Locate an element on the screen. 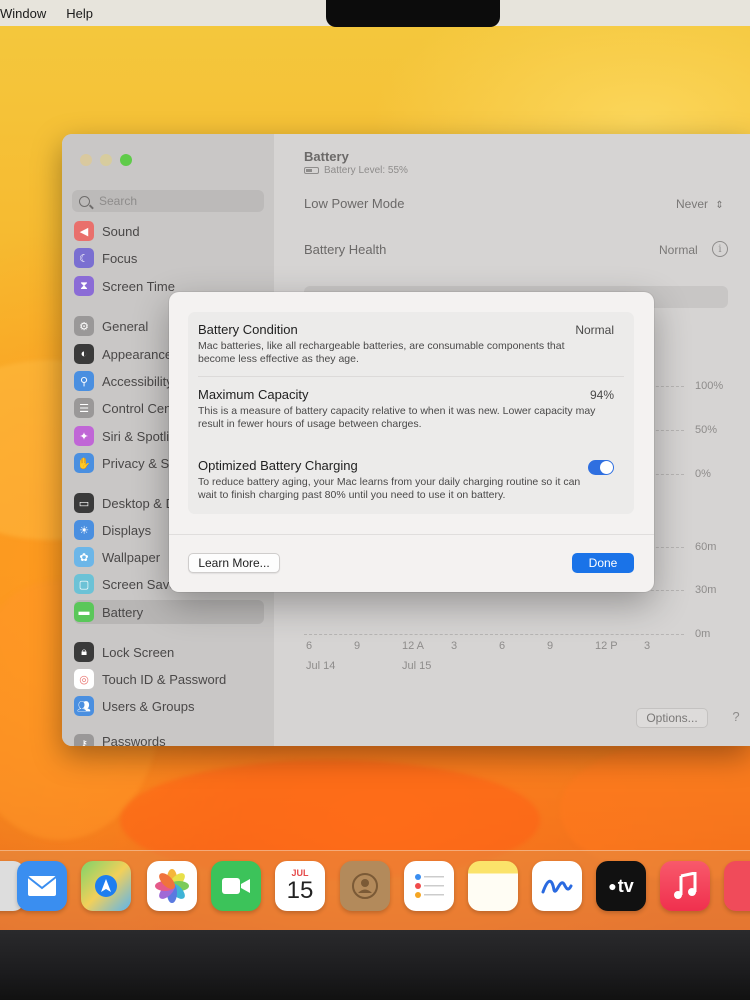 The height and width of the screenshot is (1000, 750). low-power-mode-value: Never is located at coordinates (692, 204).